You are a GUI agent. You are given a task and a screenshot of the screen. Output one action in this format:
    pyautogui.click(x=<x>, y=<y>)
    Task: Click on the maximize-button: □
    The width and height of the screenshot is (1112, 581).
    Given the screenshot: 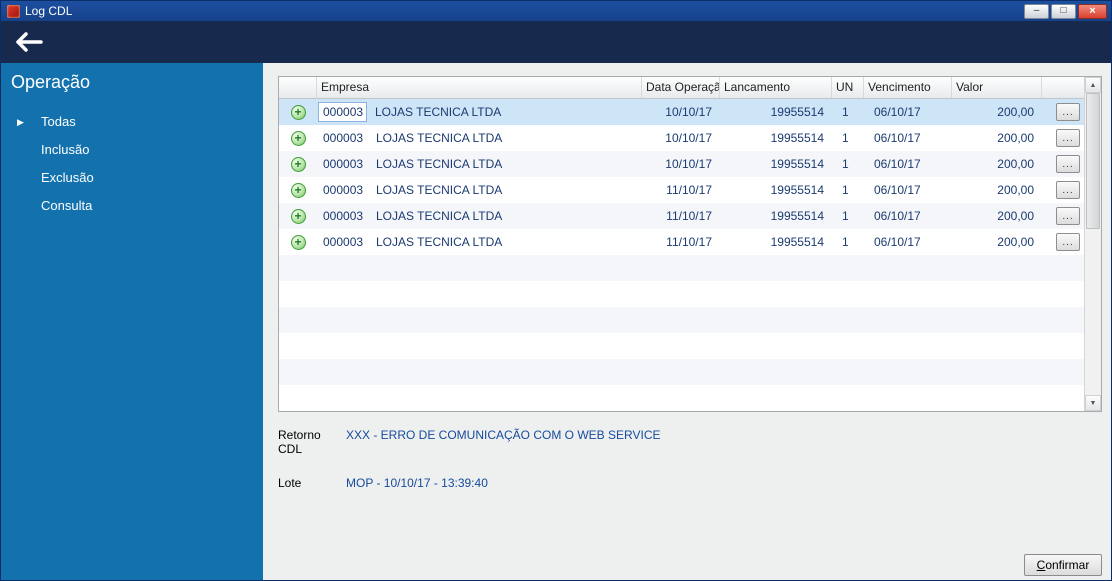 What is the action you would take?
    pyautogui.click(x=1063, y=11)
    